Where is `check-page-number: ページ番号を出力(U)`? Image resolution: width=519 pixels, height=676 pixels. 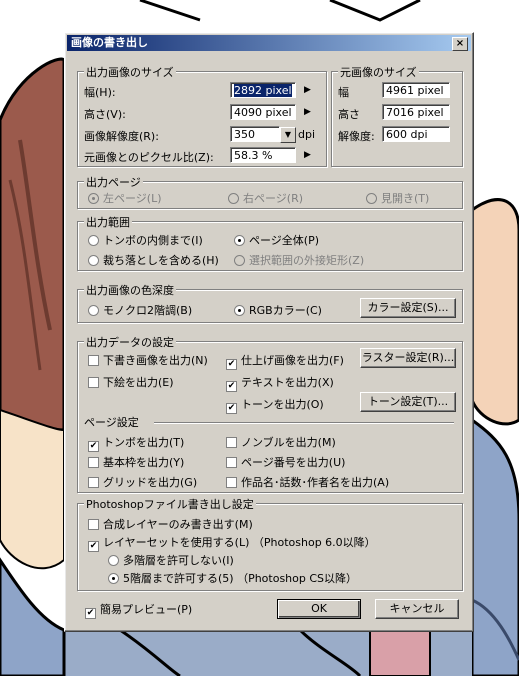 check-page-number: ページ番号を出力(U) is located at coordinates (285, 462).